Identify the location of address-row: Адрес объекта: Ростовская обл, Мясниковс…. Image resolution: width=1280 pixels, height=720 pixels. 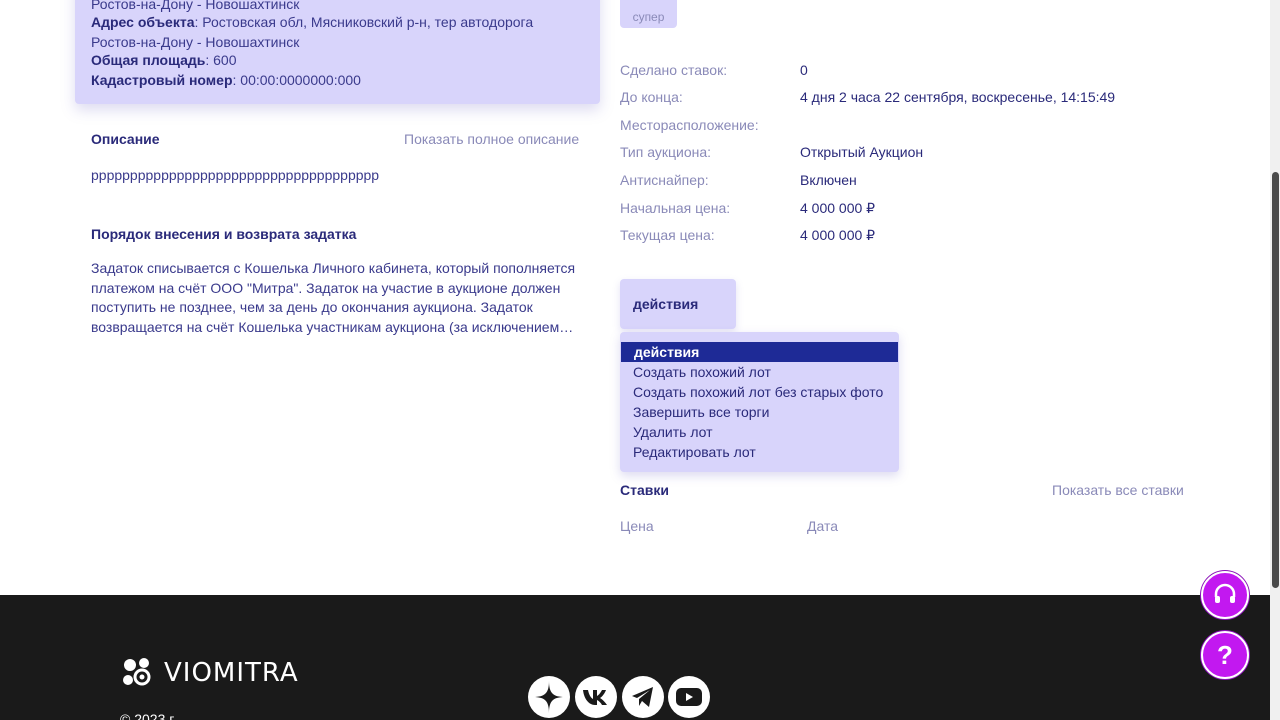
(312, 22).